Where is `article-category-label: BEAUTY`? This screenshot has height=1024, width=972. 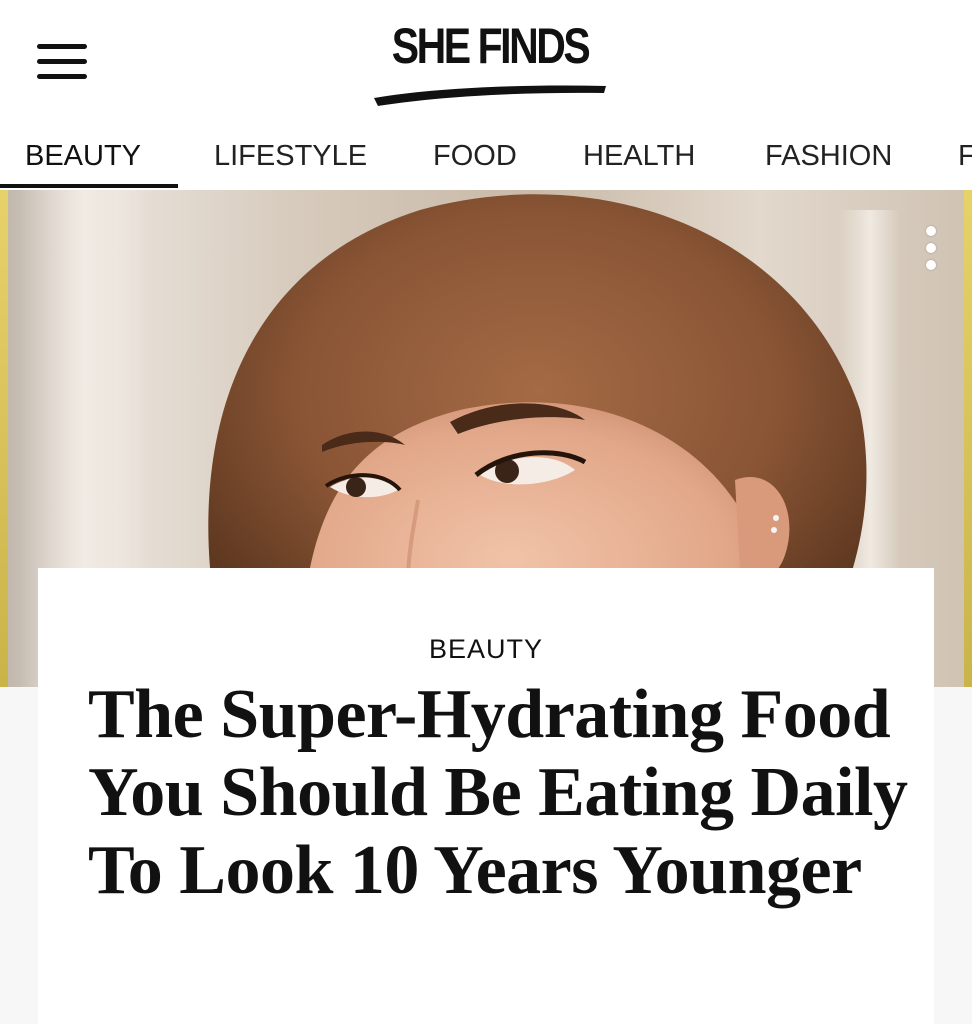 article-category-label: BEAUTY is located at coordinates (486, 649).